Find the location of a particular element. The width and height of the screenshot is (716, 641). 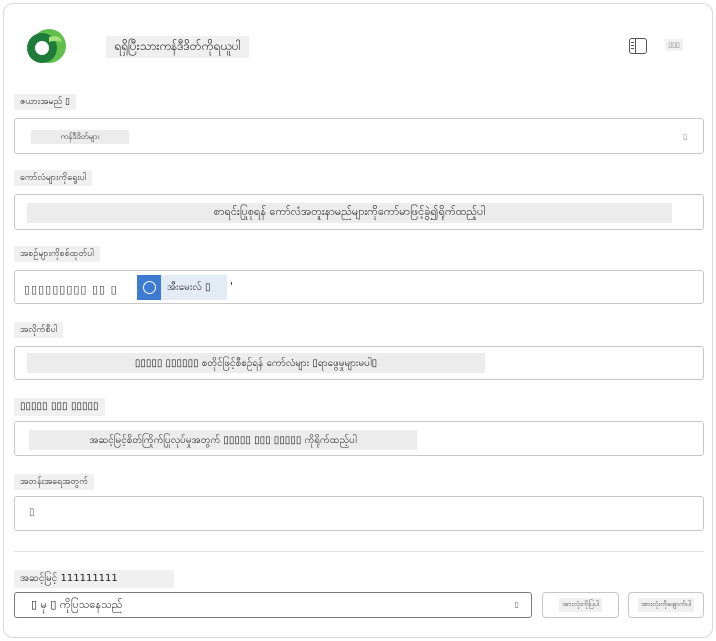

table-name-value: ကန်ဒီဒိတ်များ is located at coordinates (80, 137).